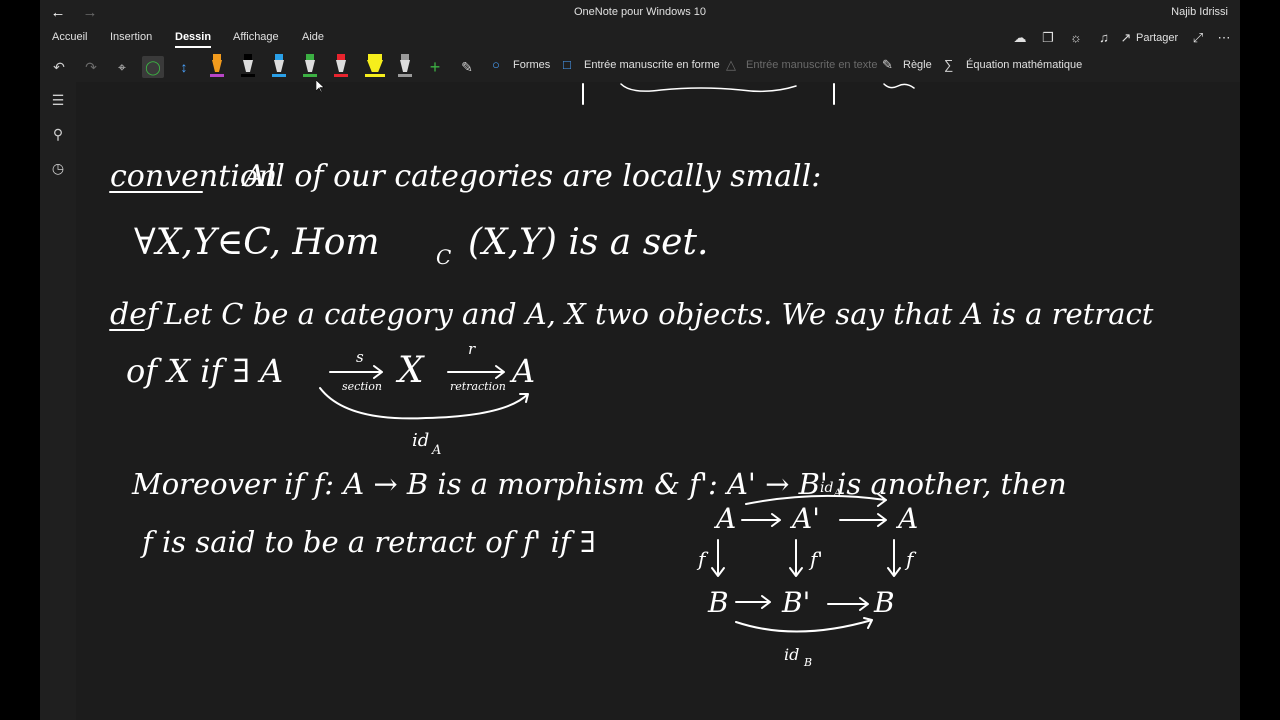 This screenshot has width=1280, height=720. Describe the element at coordinates (58, 100) in the screenshot. I see `notebooks-icon: ☰` at that location.